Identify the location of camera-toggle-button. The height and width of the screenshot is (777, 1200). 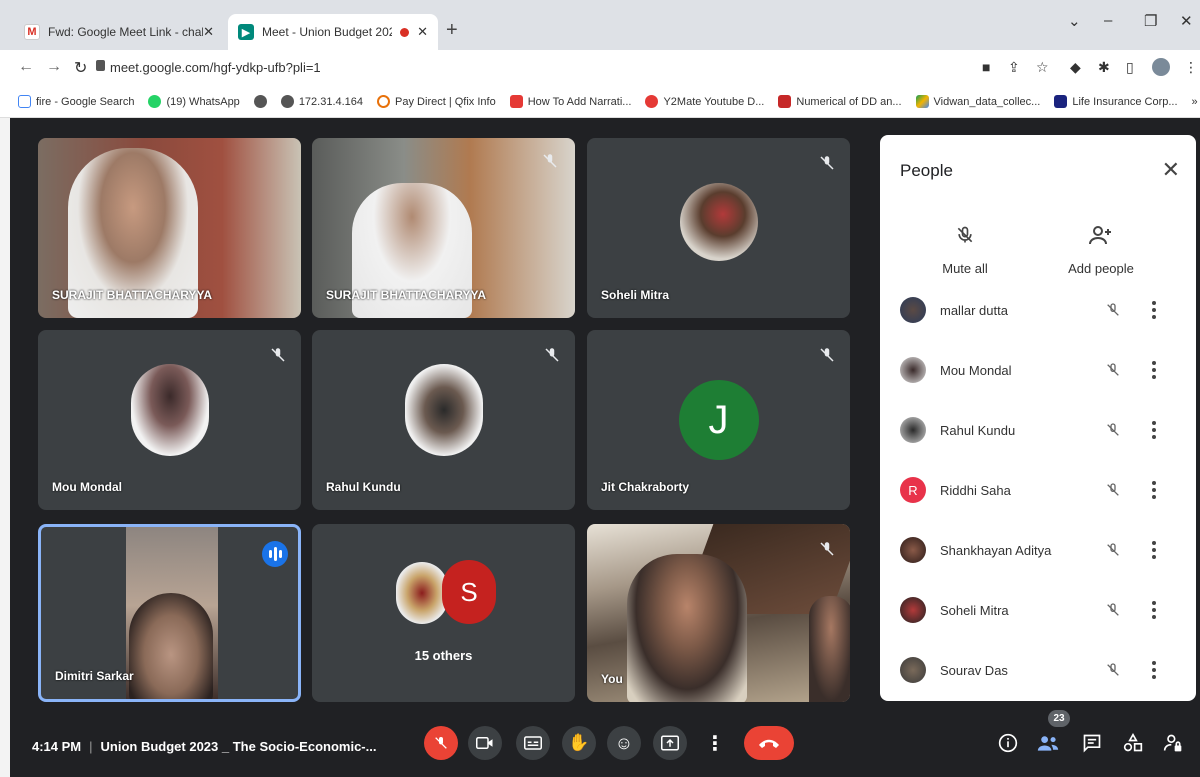
(485, 743).